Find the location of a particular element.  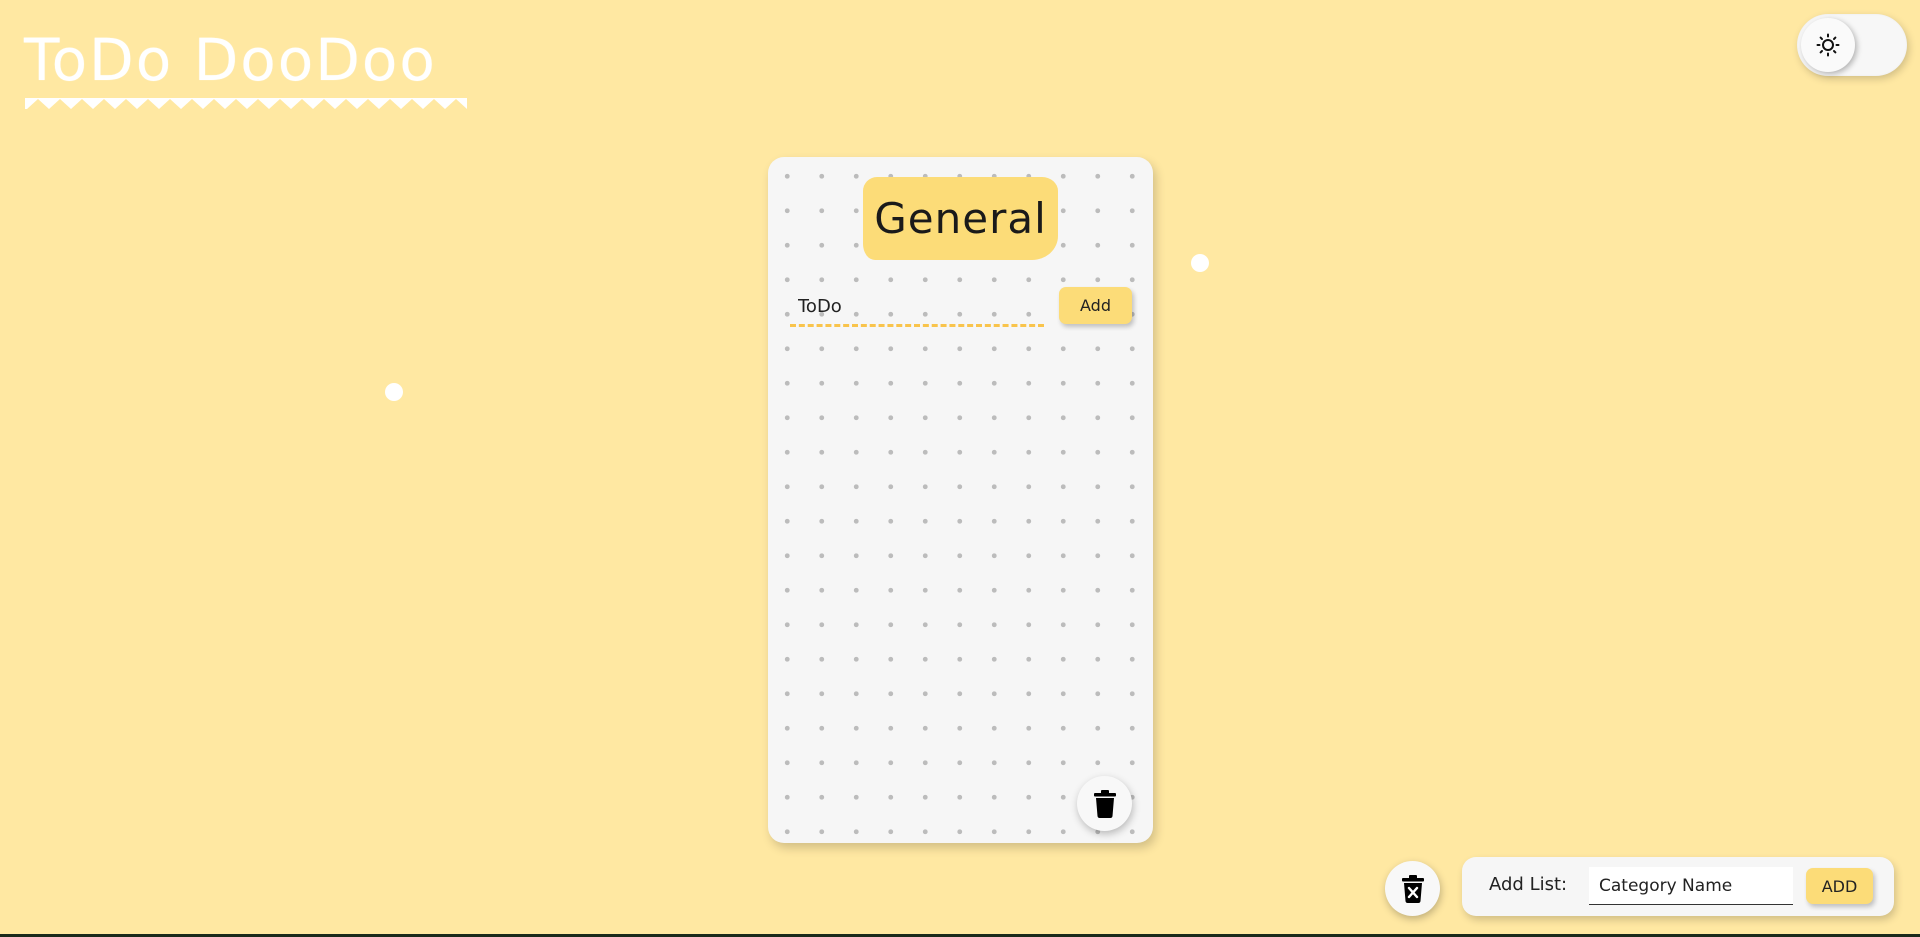

theme-toggle is located at coordinates (1852, 45).